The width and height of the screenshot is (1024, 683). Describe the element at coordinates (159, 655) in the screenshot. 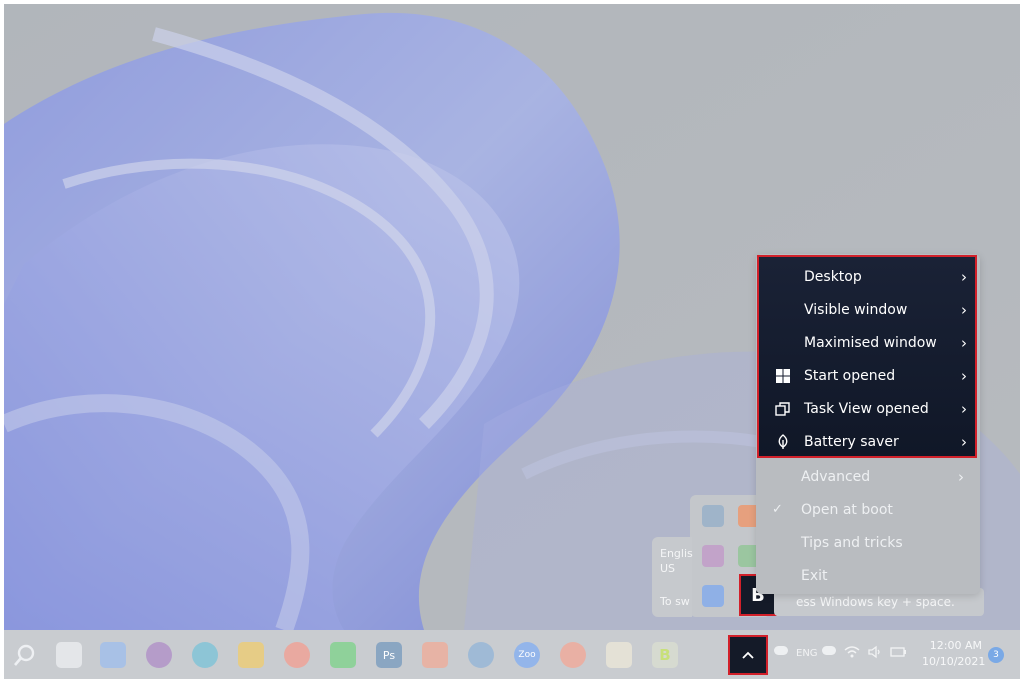

I see `teams-chat-icon` at that location.